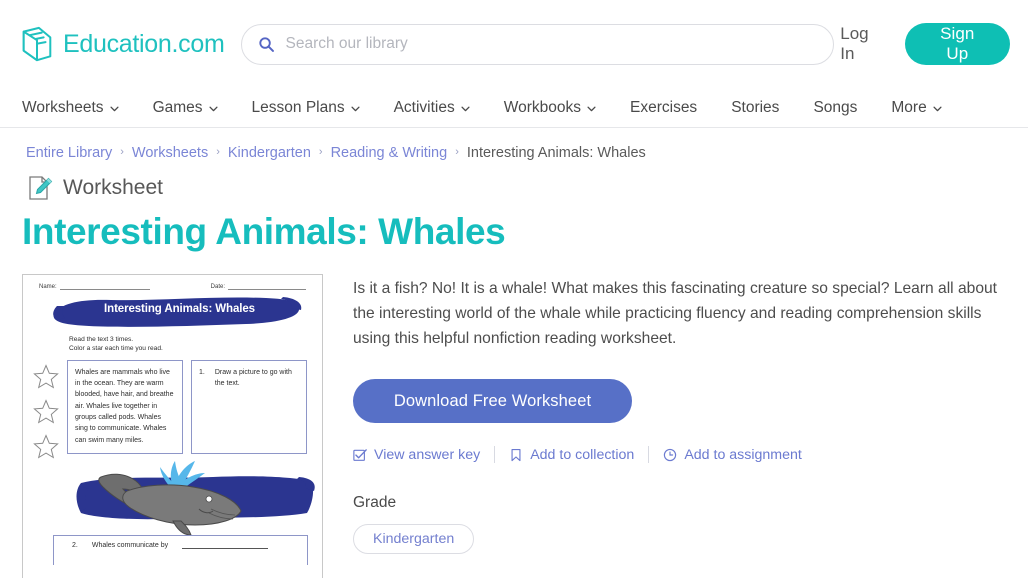 The width and height of the screenshot is (1028, 578). What do you see at coordinates (267, 44) in the screenshot?
I see `search-icon` at bounding box center [267, 44].